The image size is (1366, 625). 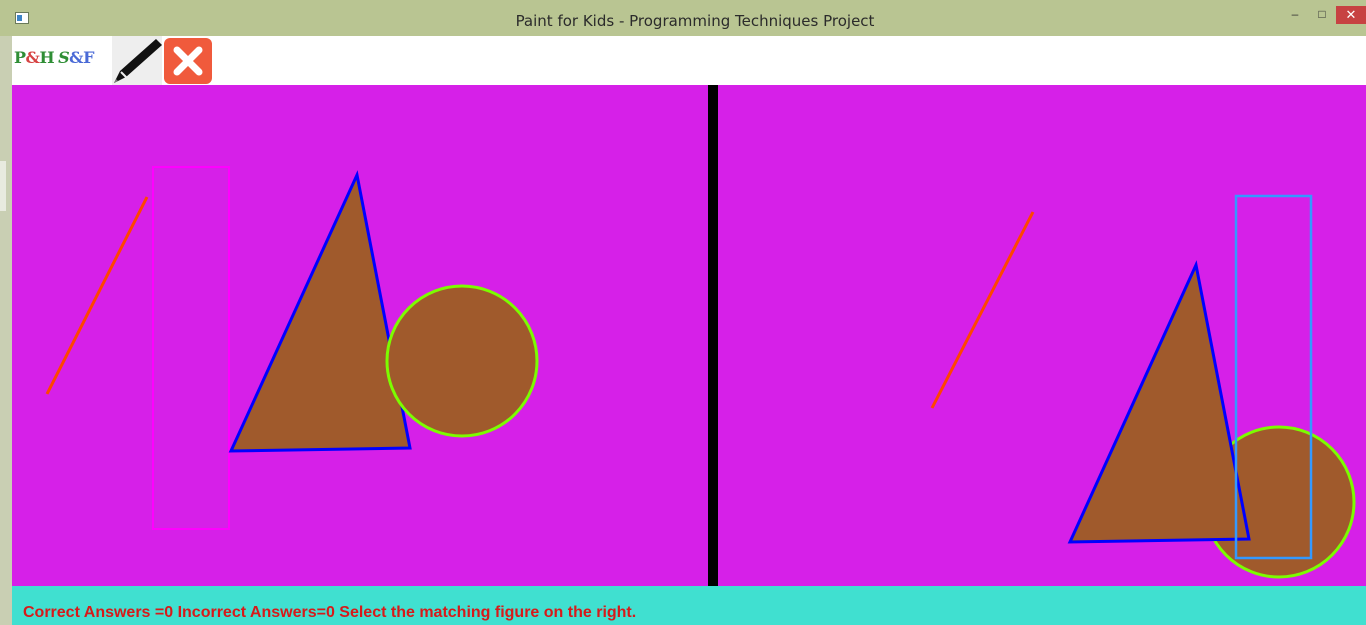 I want to click on pencil-icon, so click(x=138, y=61).